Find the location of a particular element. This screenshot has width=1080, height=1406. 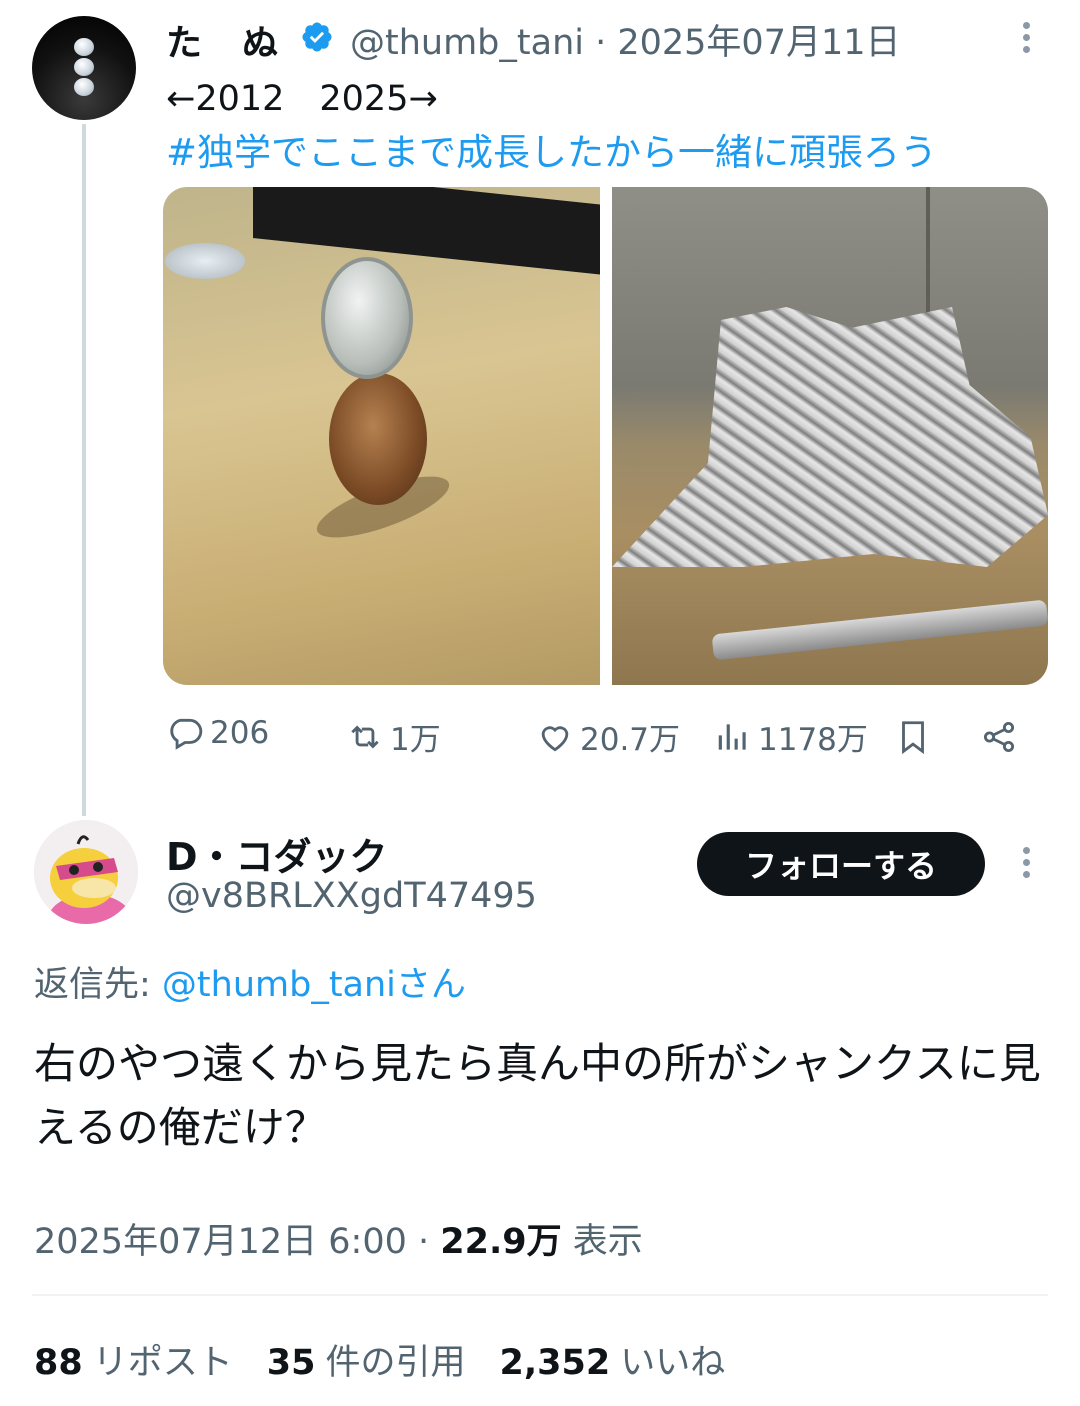

hashtag-link: #独学でここまで成長したから一緒に頑張ろう is located at coordinates (551, 149).